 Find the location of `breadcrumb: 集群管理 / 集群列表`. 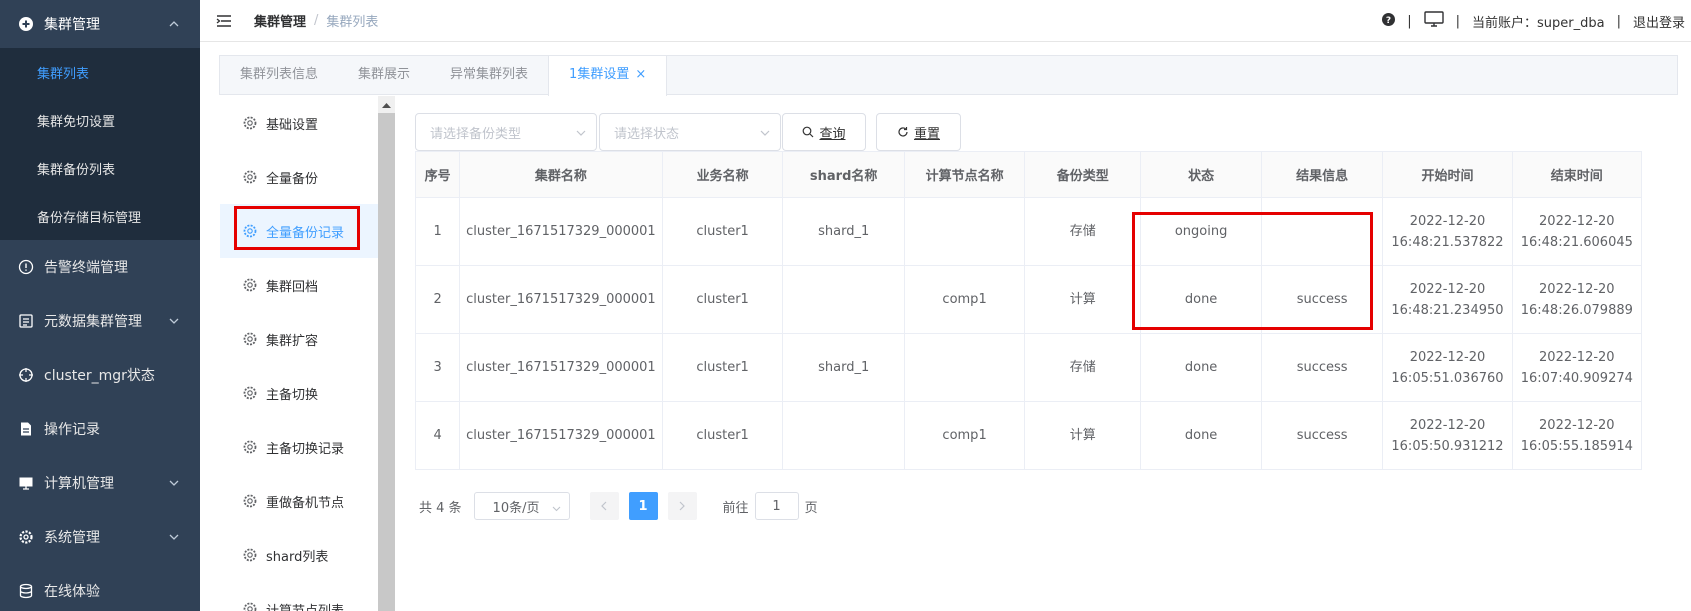

breadcrumb: 集群管理 / 集群列表 is located at coordinates (316, 20).